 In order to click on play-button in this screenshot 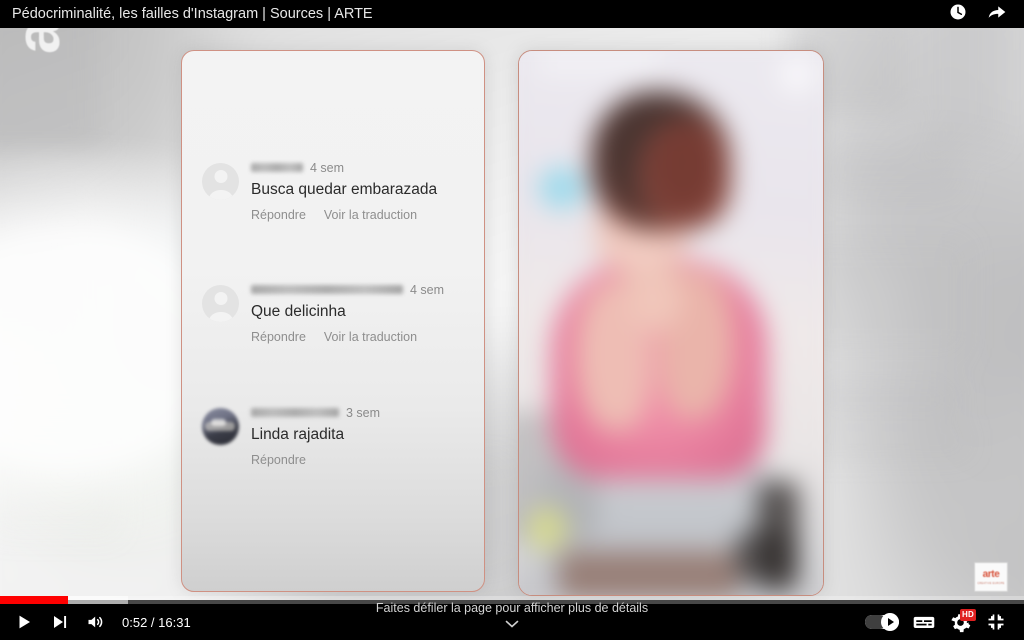, I will do `click(24, 622)`.